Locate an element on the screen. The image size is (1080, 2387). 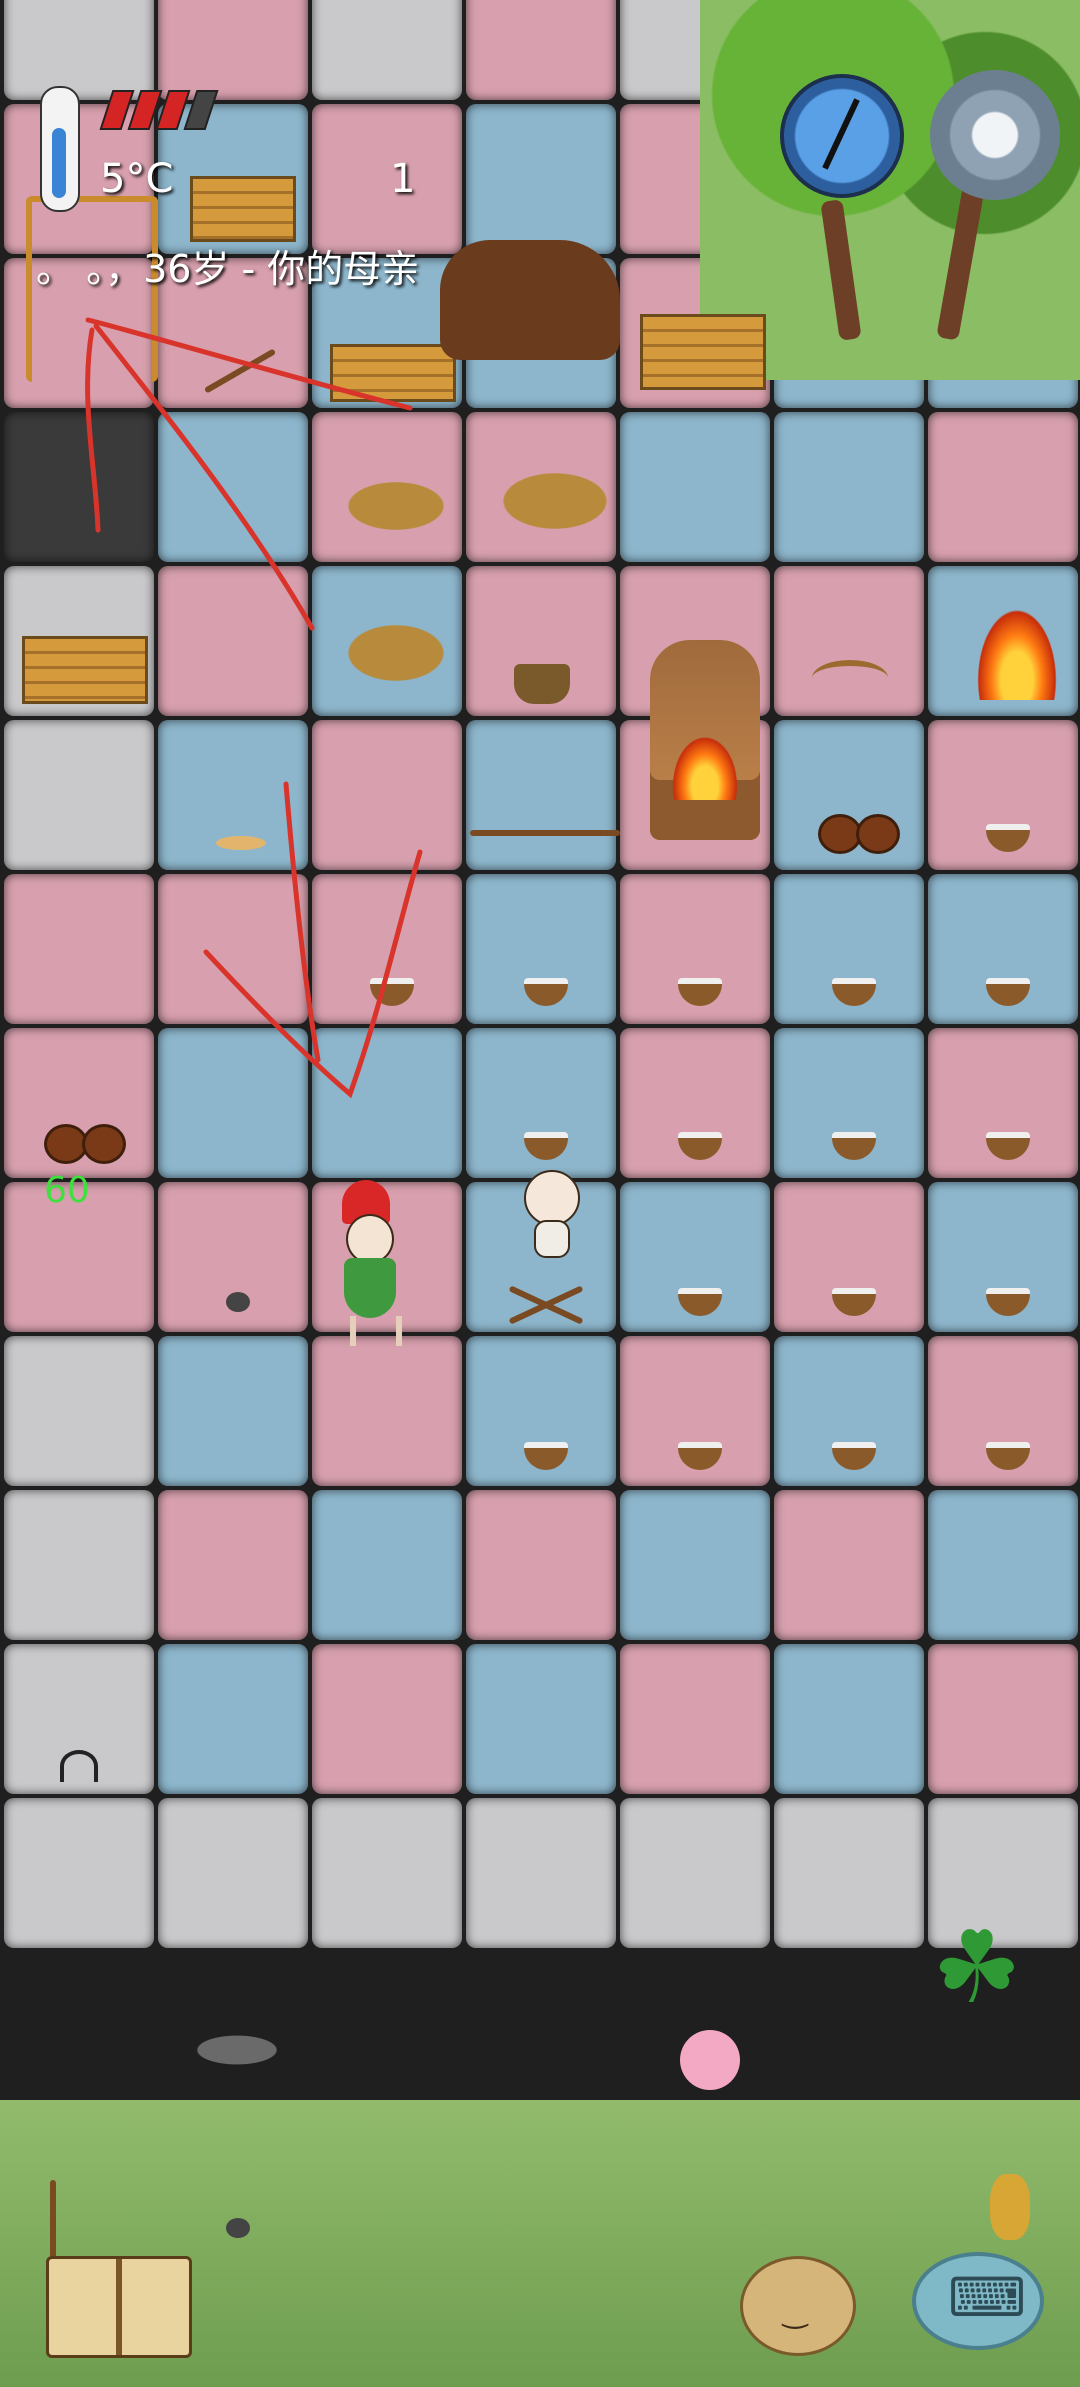
thermometer-icon is located at coordinates (60, 149).